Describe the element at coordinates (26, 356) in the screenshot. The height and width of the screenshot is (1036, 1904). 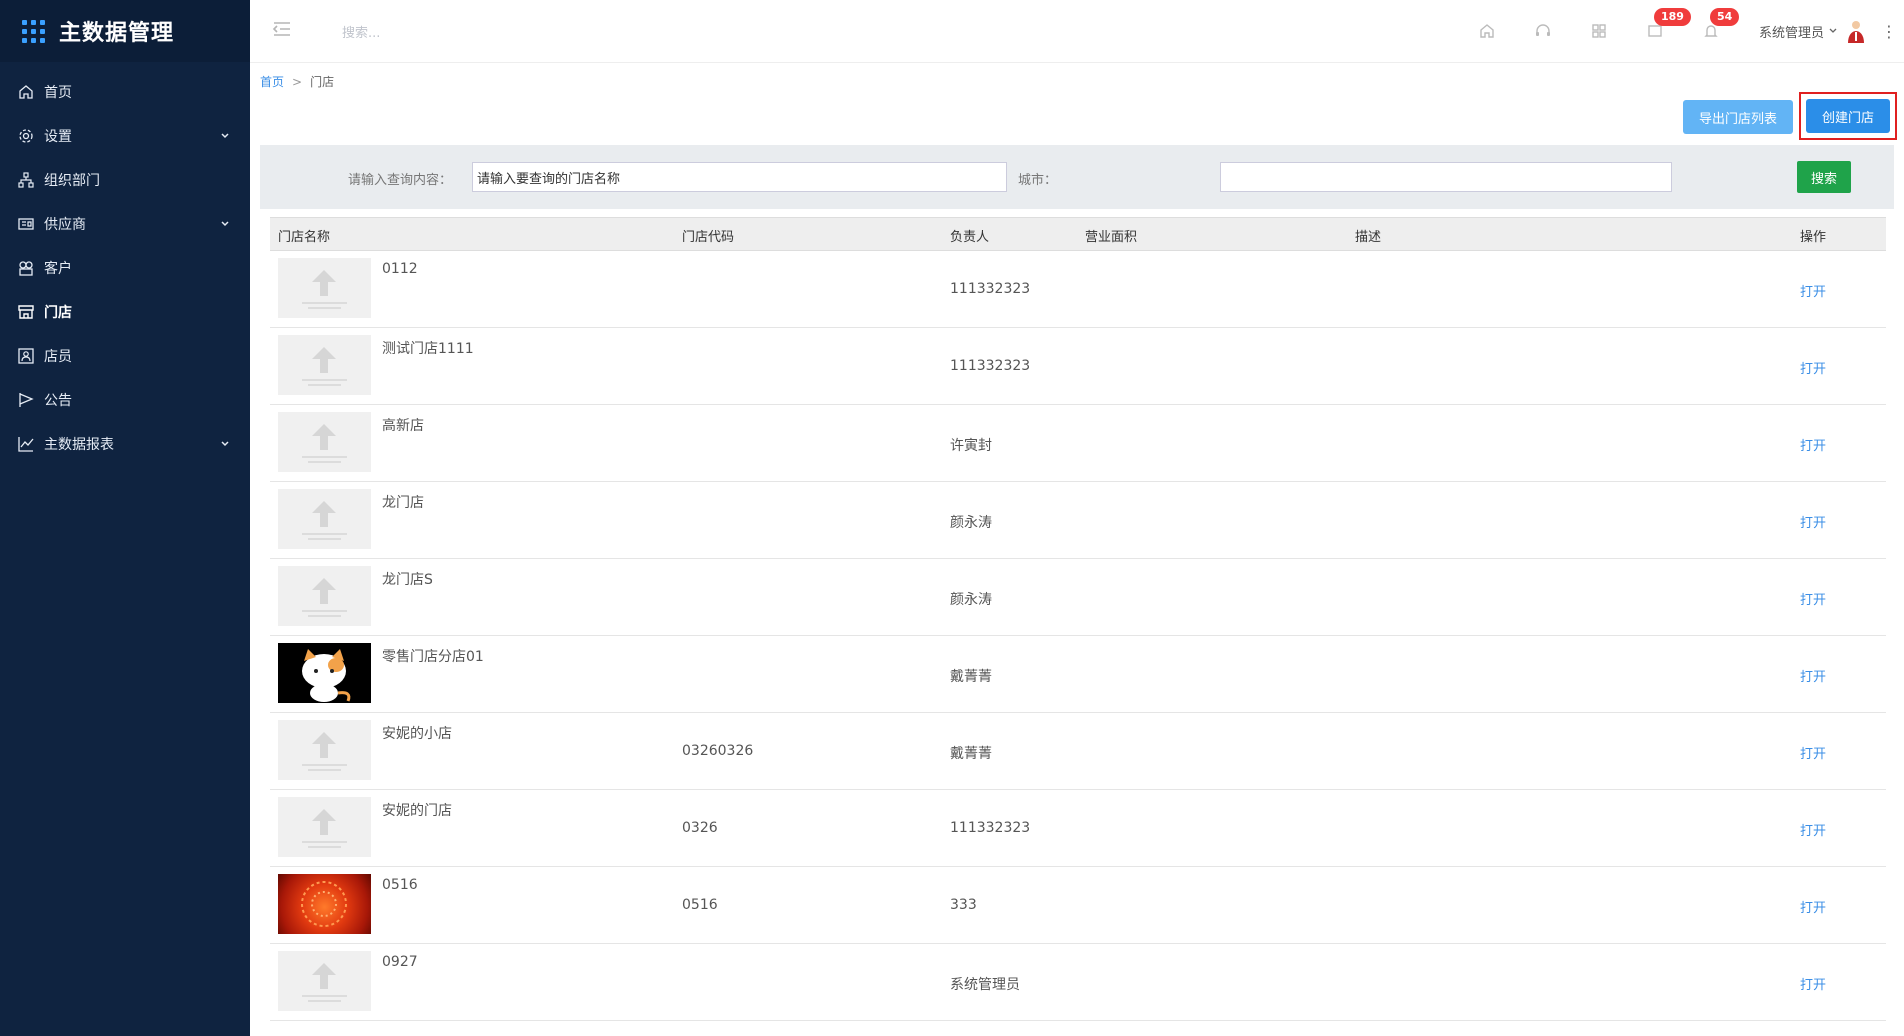
I see `staff-icon` at that location.